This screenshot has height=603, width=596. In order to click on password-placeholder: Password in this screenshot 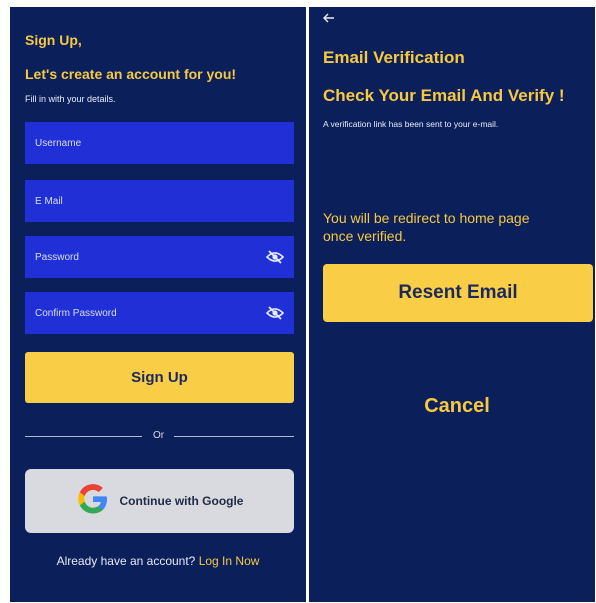, I will do `click(57, 257)`.